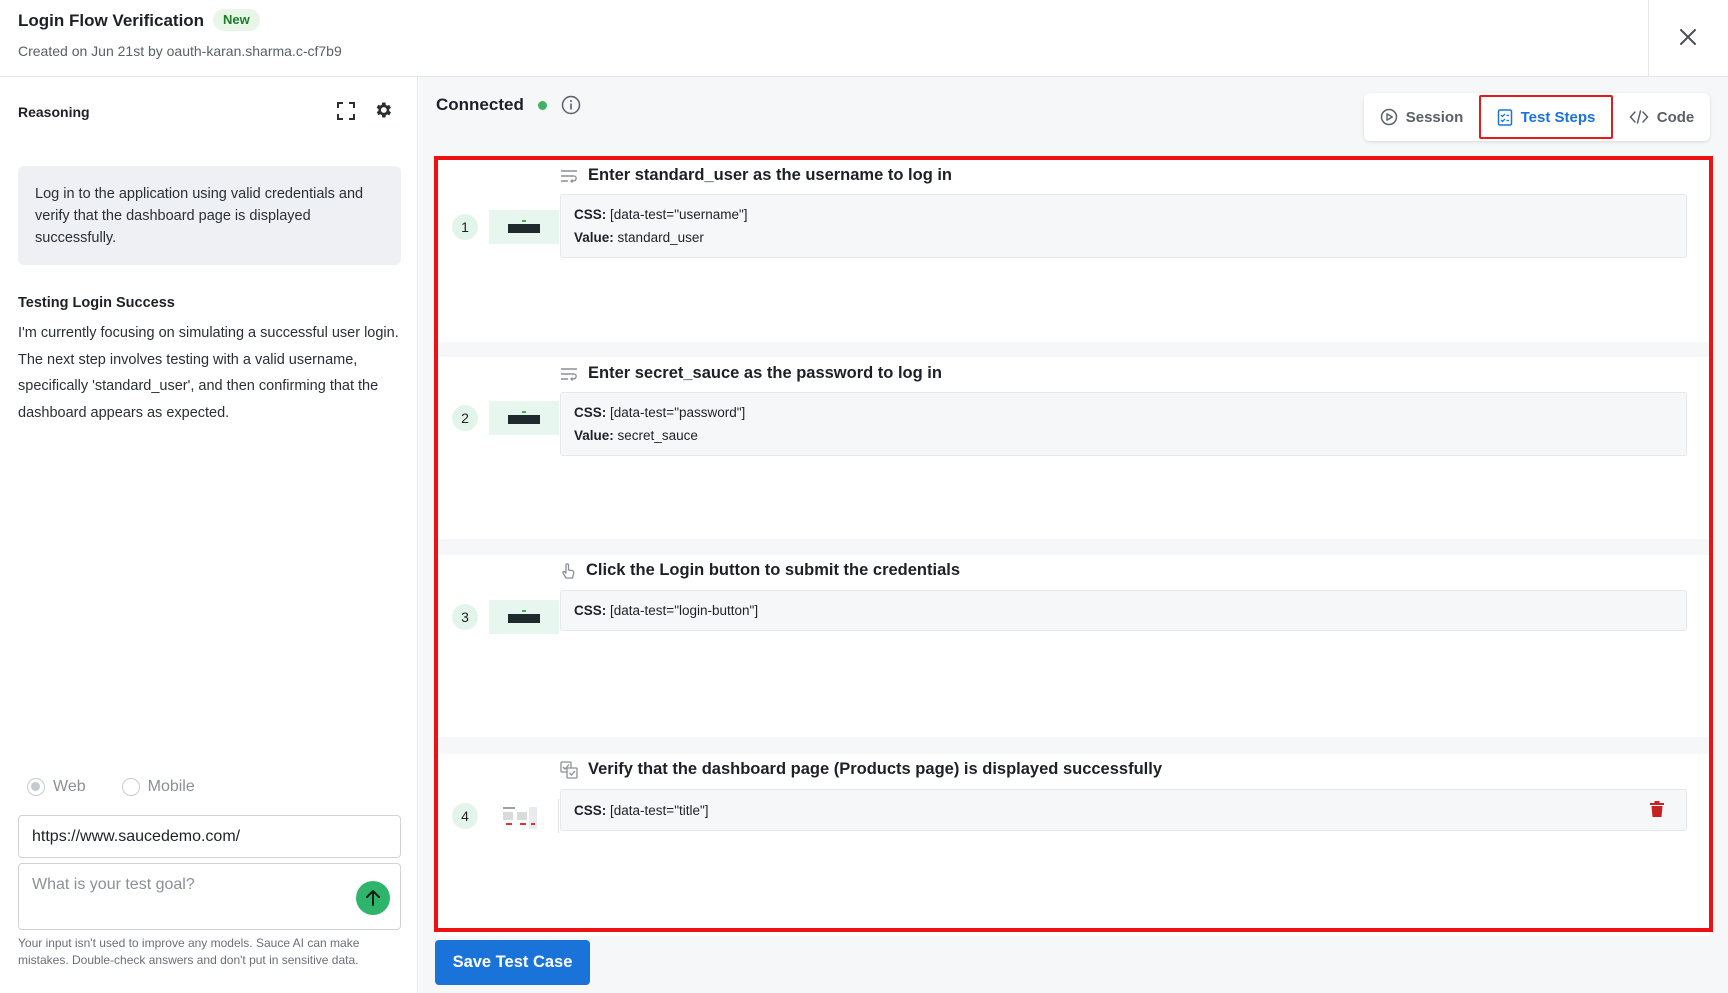 This screenshot has width=1728, height=993. What do you see at coordinates (236, 20) in the screenshot?
I see `status-badge: New` at bounding box center [236, 20].